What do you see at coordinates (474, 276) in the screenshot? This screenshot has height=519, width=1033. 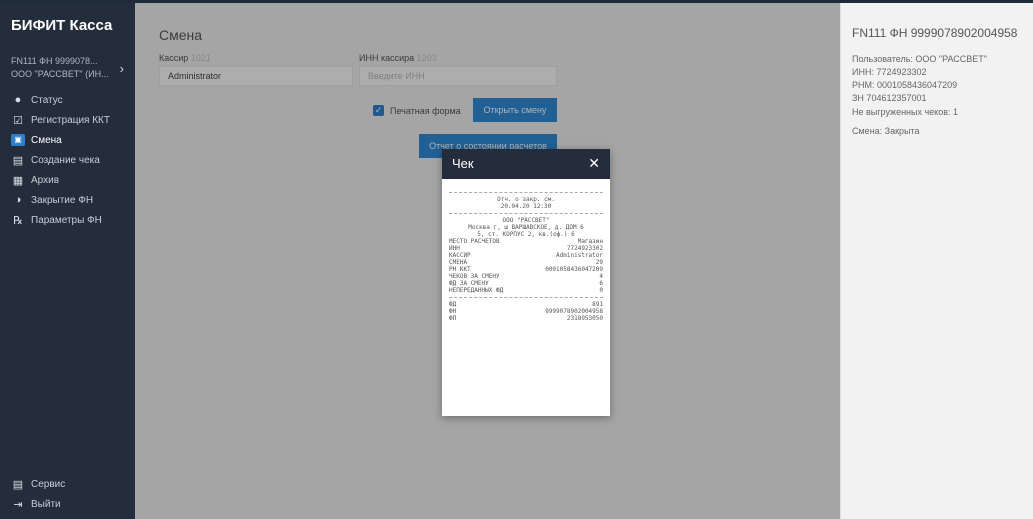 I see `receipt-key: ЧЕКОВ ЗА СМЕНУ` at bounding box center [474, 276].